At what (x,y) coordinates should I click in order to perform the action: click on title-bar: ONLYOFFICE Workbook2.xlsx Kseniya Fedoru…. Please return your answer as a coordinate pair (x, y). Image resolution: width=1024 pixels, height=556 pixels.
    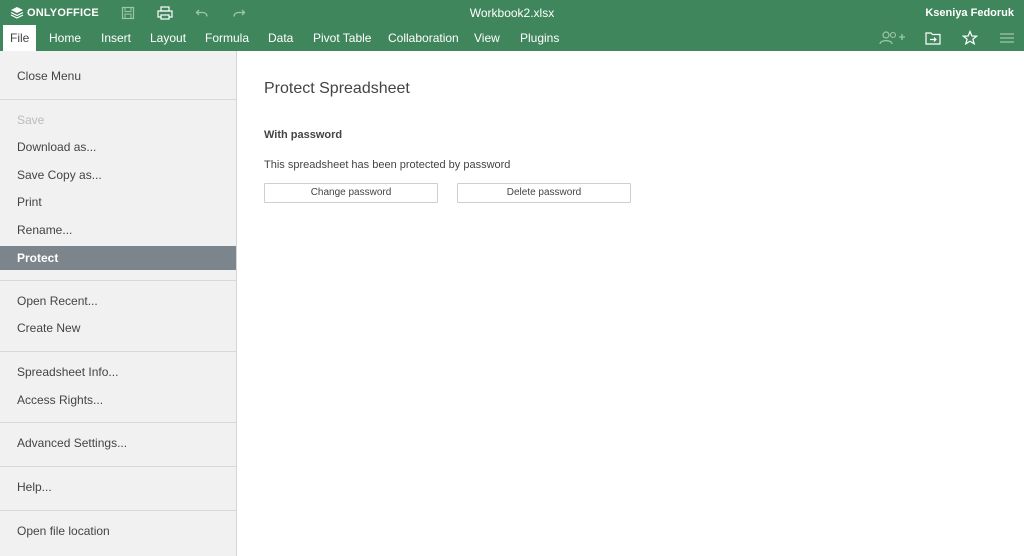
    Looking at the image, I should click on (512, 12).